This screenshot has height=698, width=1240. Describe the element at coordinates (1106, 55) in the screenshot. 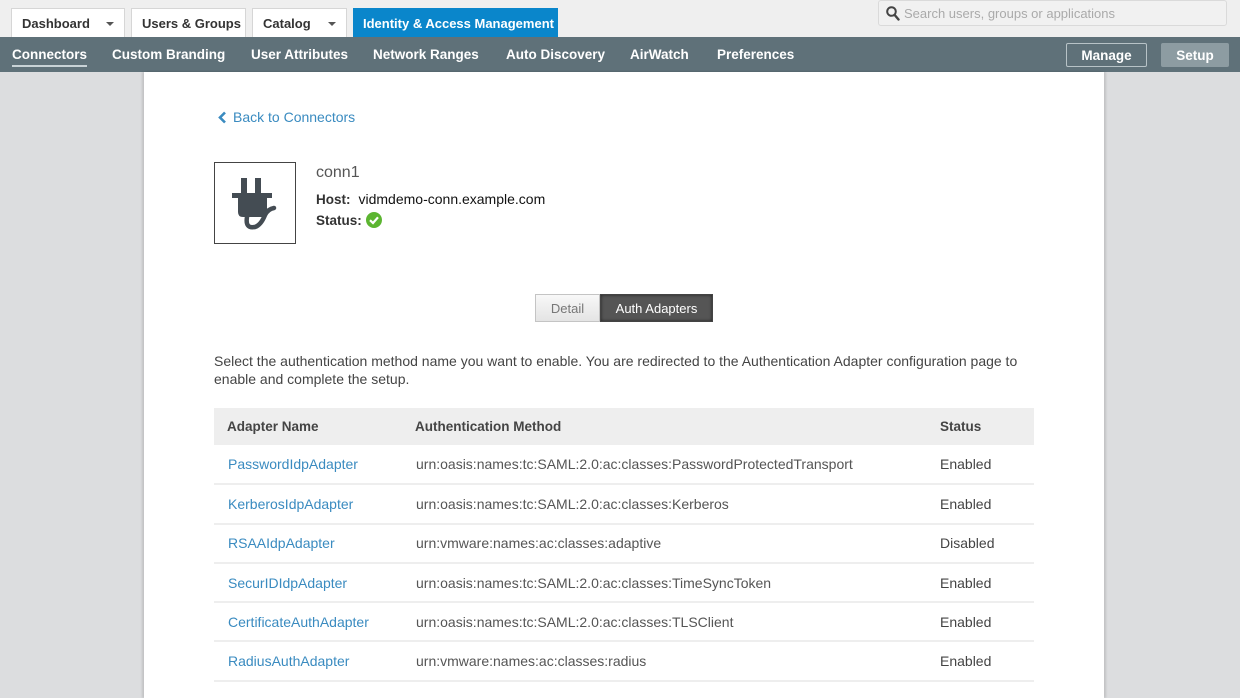

I see `manage-button: Manage` at that location.